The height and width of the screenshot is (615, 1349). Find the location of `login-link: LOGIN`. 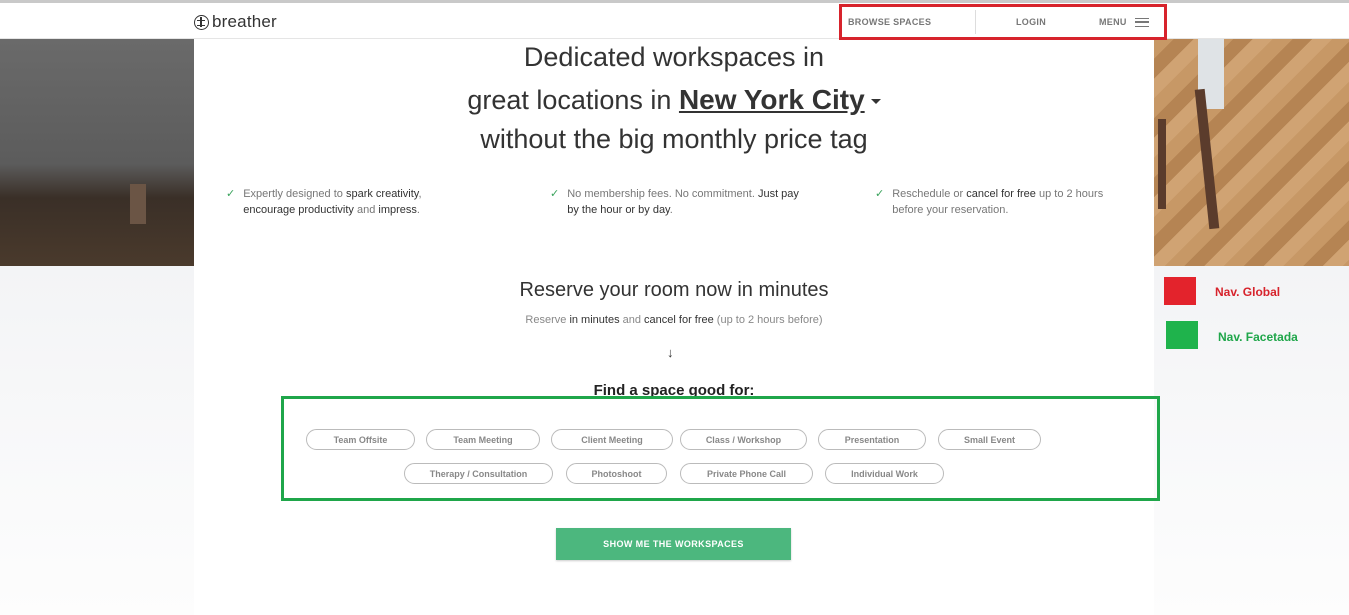

login-link: LOGIN is located at coordinates (1031, 22).